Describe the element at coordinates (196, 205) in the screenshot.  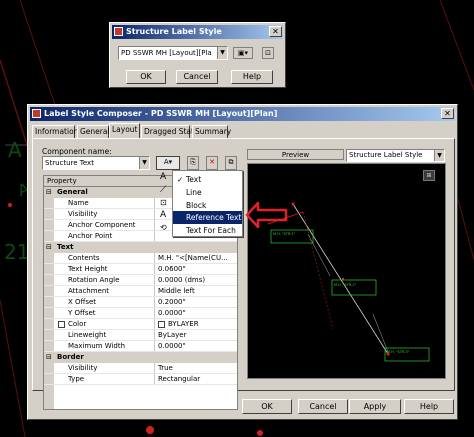
I see `menu-item-label: Block` at that location.